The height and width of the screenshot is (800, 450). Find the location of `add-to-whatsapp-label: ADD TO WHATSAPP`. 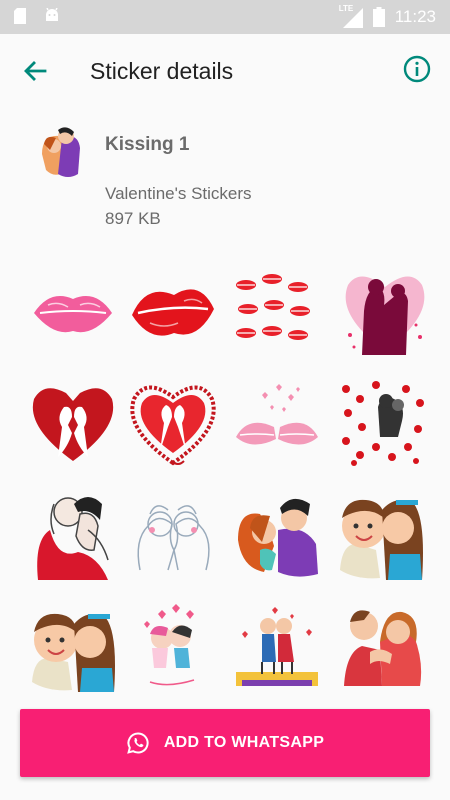

add-to-whatsapp-label: ADD TO WHATSAPP is located at coordinates (244, 742).